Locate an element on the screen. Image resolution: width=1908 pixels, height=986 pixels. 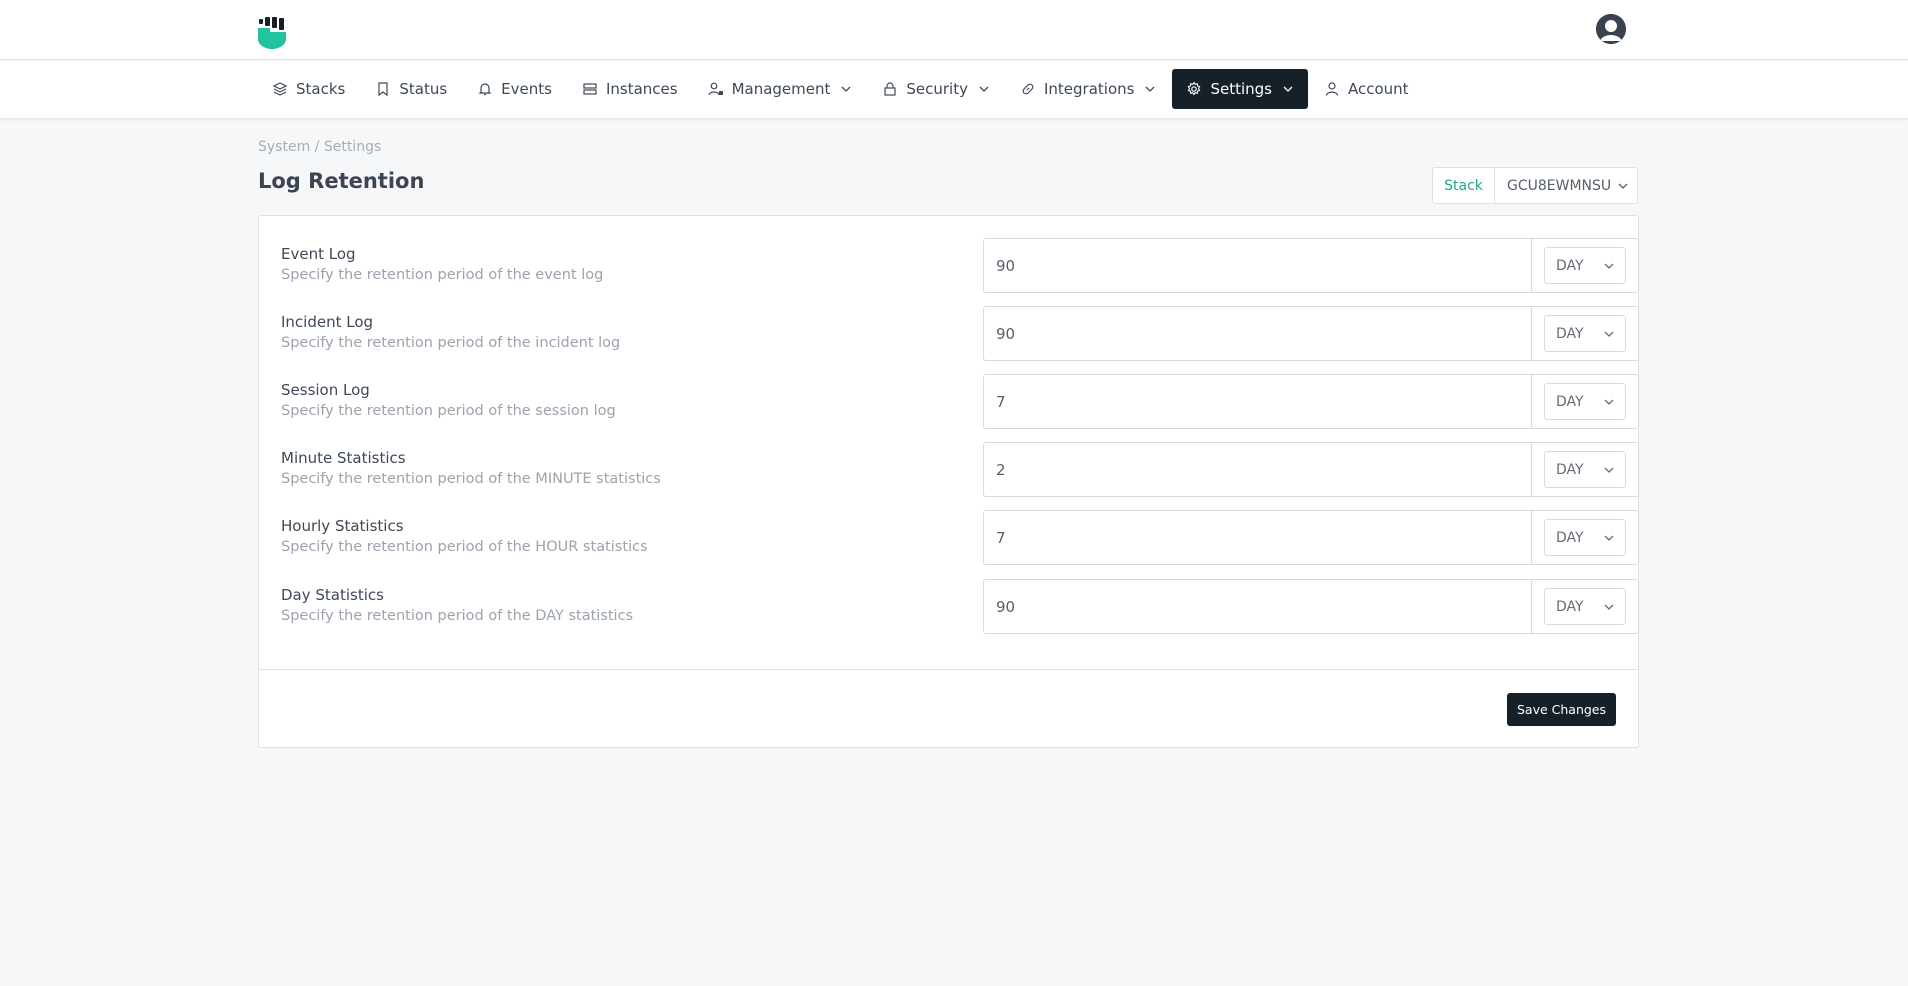
nav-item-status: Status is located at coordinates (411, 89).